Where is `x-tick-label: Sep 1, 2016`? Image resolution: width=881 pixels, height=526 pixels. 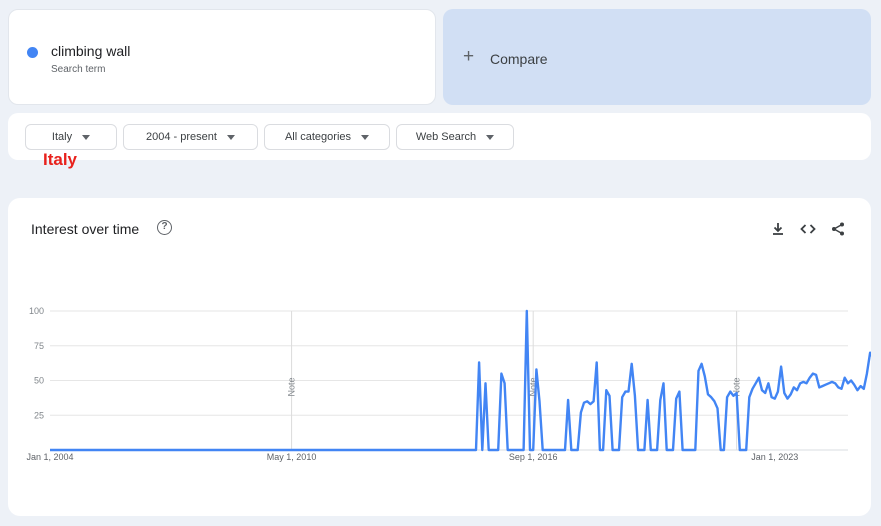 x-tick-label: Sep 1, 2016 is located at coordinates (533, 457).